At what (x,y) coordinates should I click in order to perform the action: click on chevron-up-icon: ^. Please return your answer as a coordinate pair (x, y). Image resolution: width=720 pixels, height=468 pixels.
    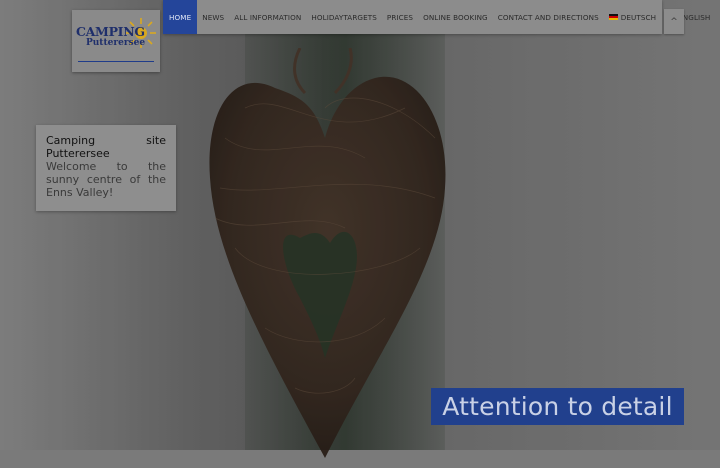
    Looking at the image, I should click on (674, 21).